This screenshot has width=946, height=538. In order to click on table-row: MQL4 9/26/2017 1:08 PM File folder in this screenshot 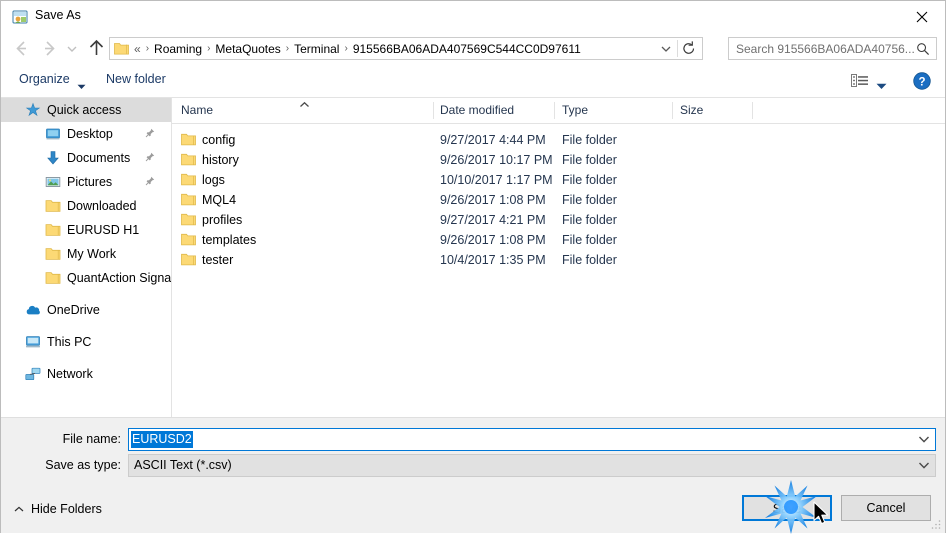, I will do `click(558, 200)`.